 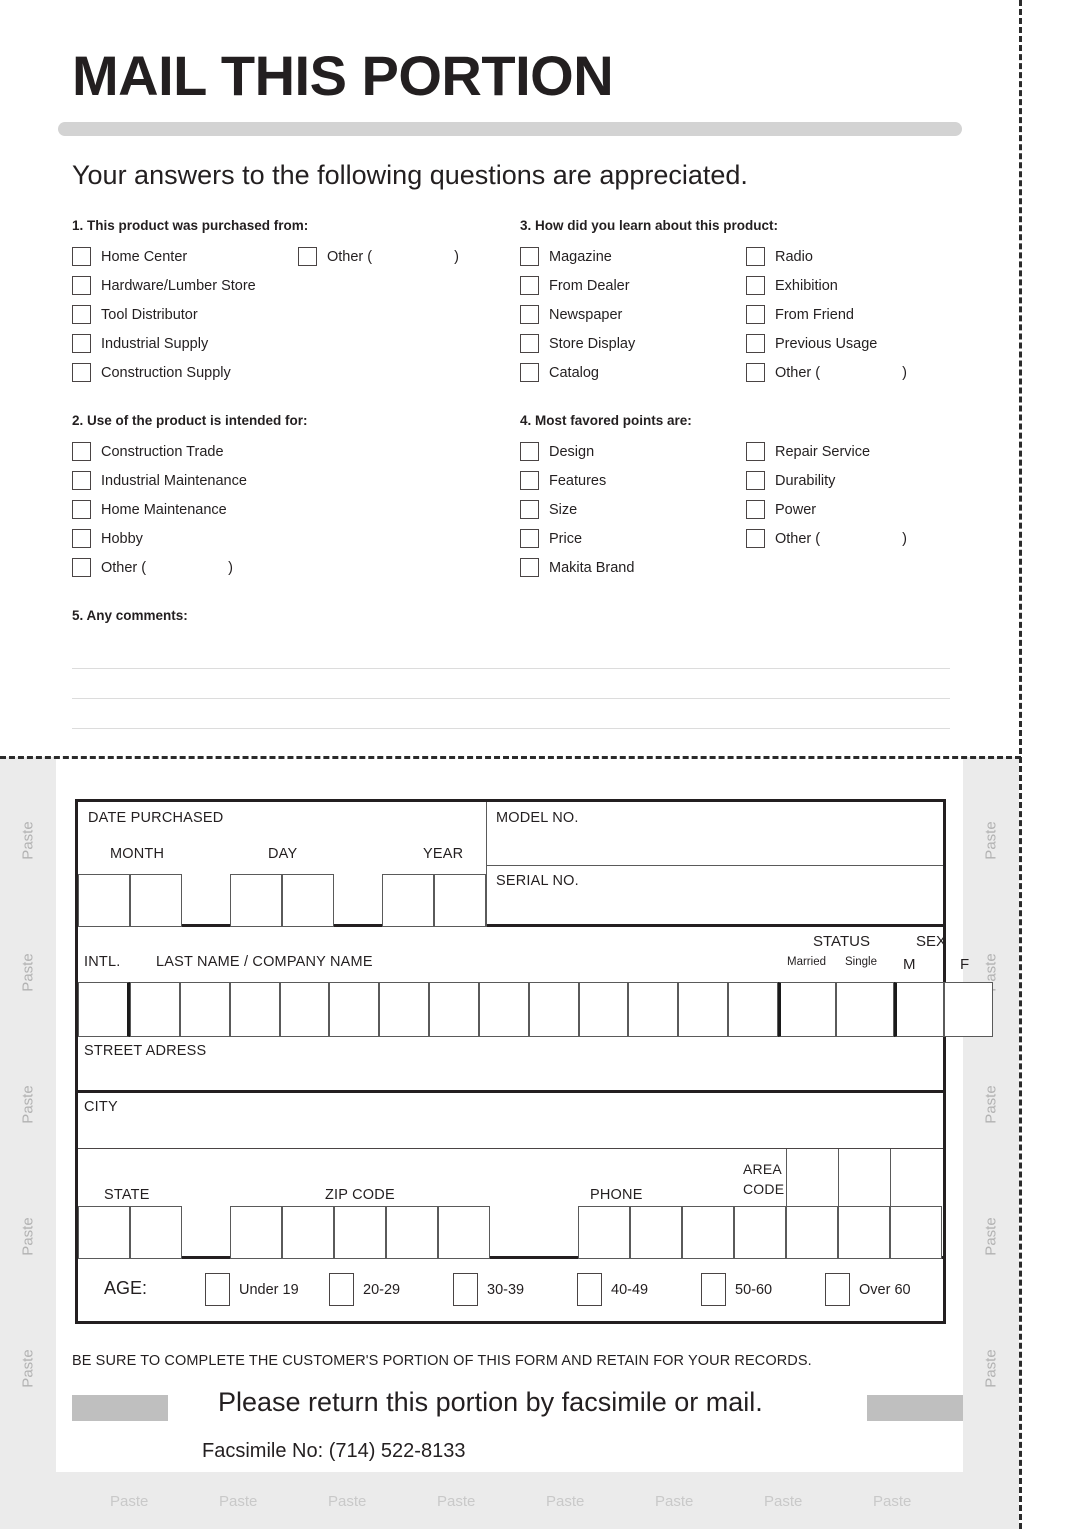 What do you see at coordinates (633, 343) in the screenshot?
I see `option-q3-left-3: Store Display` at bounding box center [633, 343].